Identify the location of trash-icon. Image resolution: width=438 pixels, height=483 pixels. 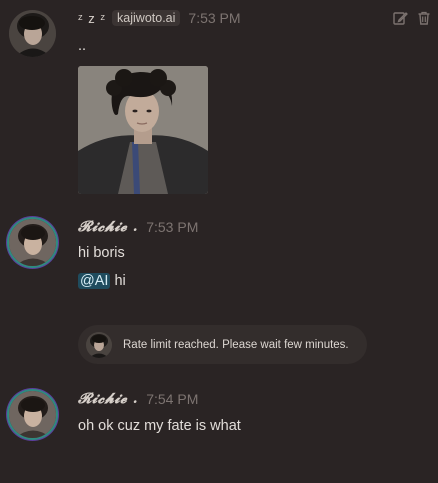
(424, 20).